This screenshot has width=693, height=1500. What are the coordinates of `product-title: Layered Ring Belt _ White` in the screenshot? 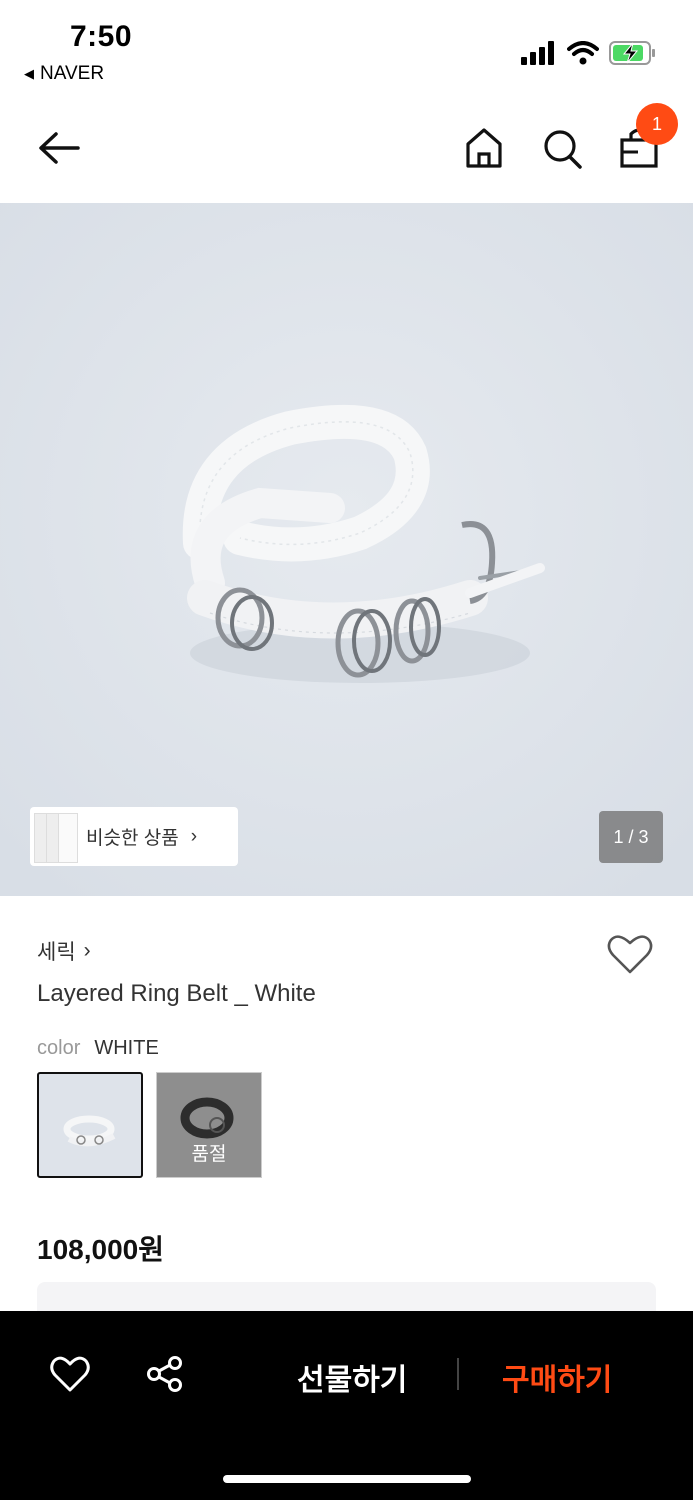 It's located at (176, 993).